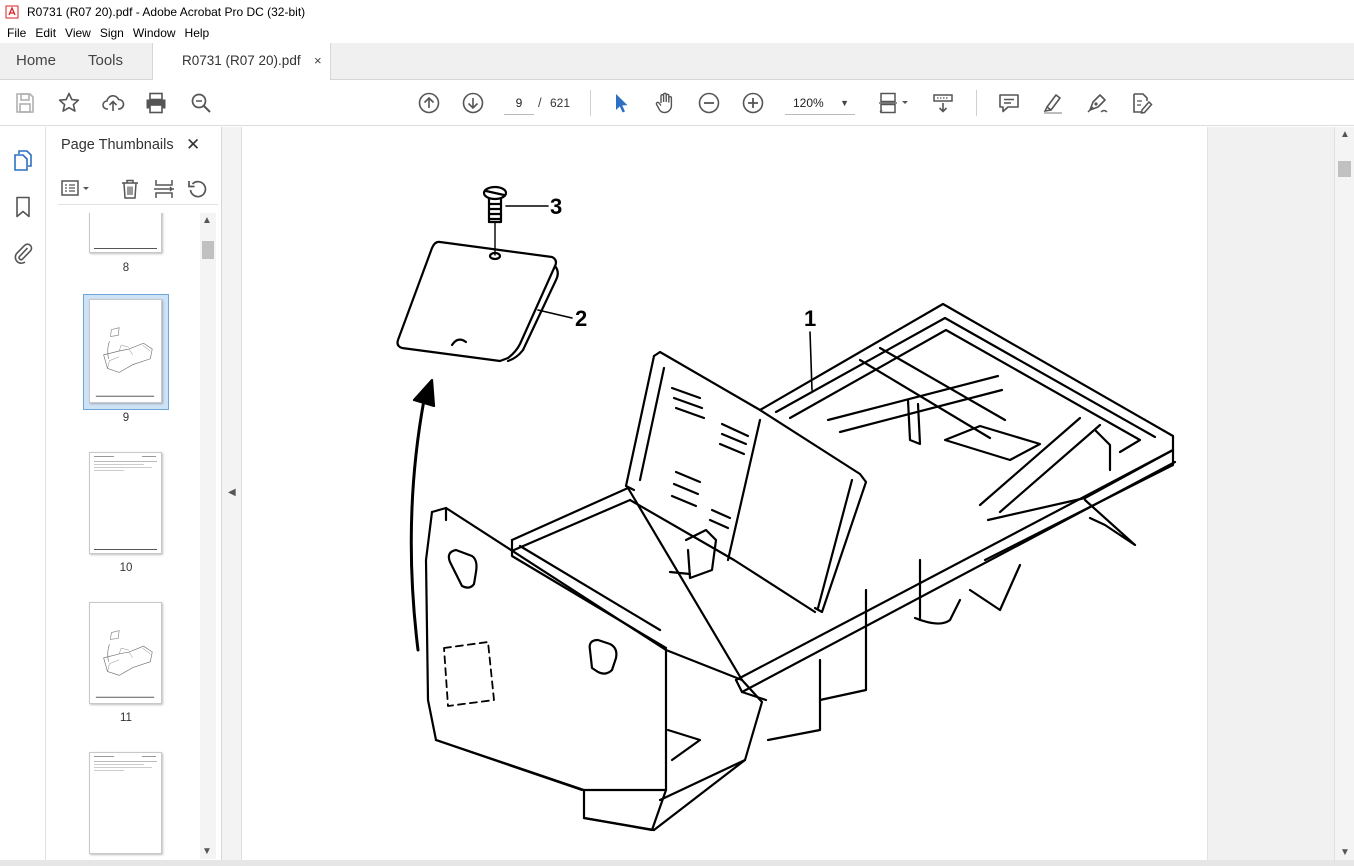 The width and height of the screenshot is (1354, 866). Describe the element at coordinates (12, 11) in the screenshot. I see `acrobat-icon` at that location.